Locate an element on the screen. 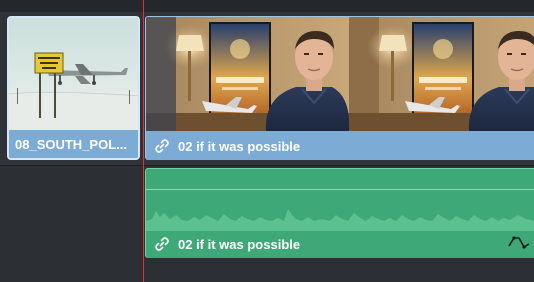 This screenshot has width=534, height=282. playhead is located at coordinates (143, 141).